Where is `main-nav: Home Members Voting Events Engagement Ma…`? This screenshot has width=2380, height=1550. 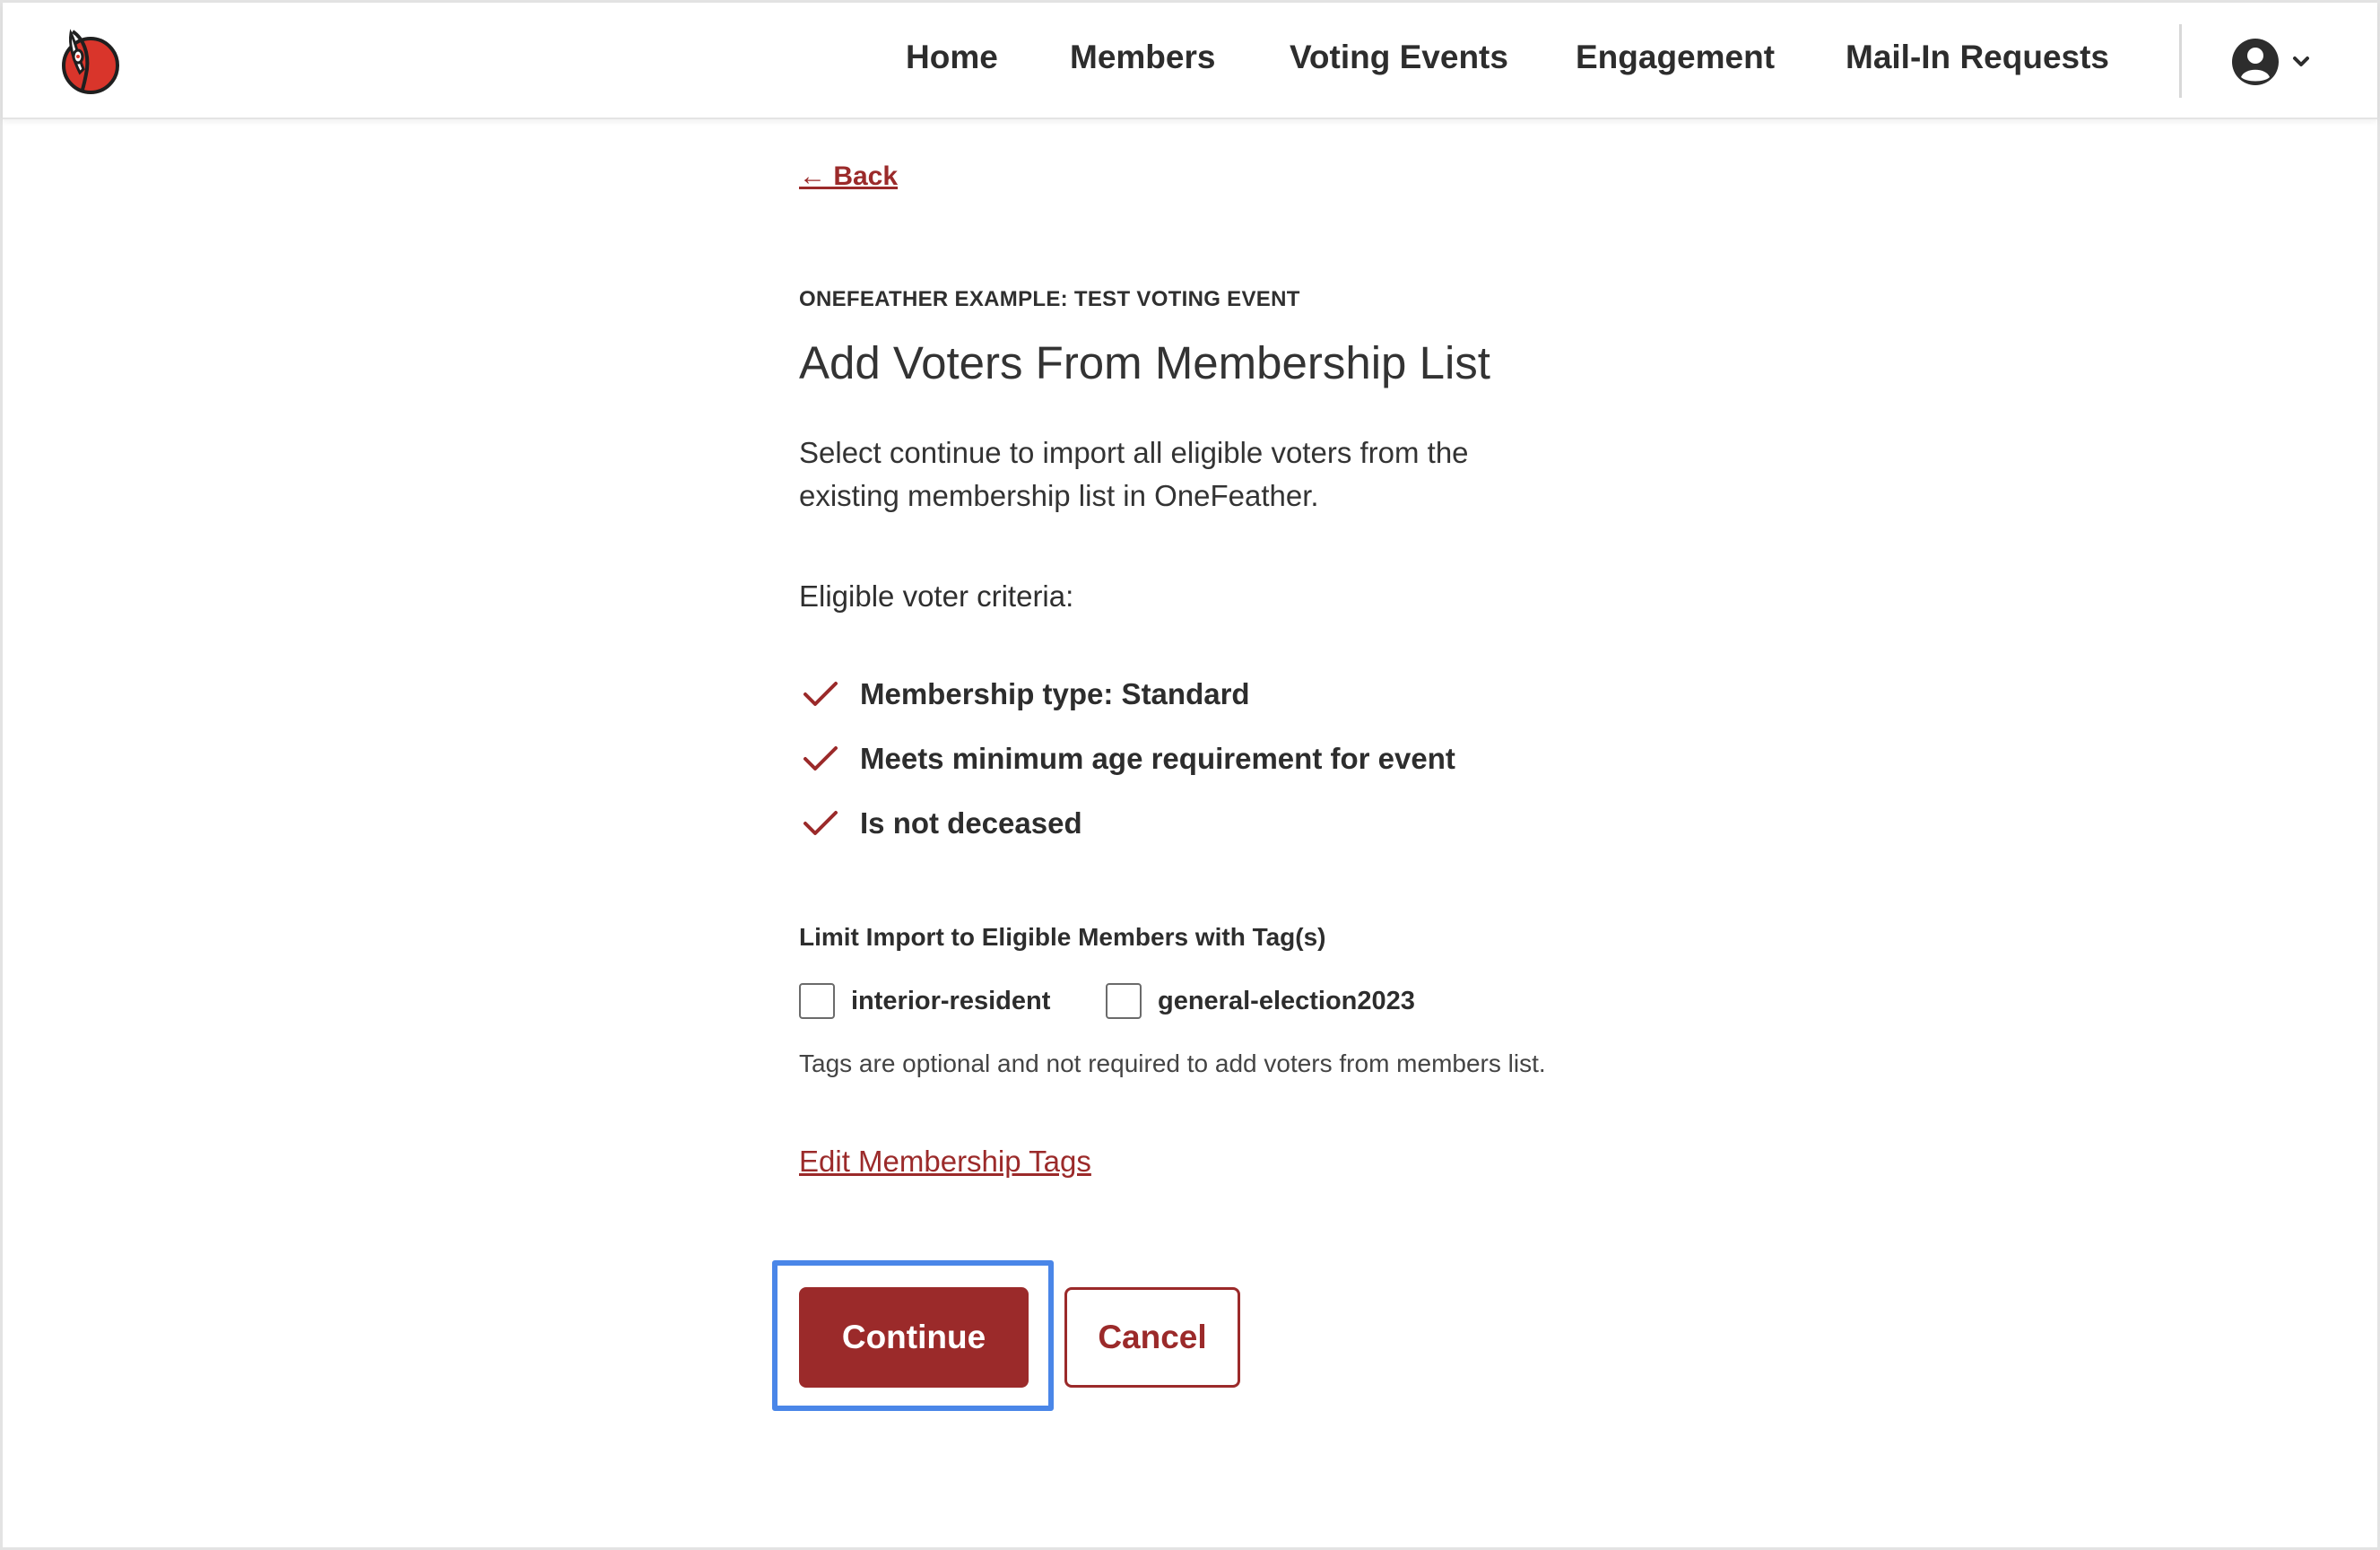
main-nav: Home Members Voting Events Engagement Ma… is located at coordinates (1190, 61).